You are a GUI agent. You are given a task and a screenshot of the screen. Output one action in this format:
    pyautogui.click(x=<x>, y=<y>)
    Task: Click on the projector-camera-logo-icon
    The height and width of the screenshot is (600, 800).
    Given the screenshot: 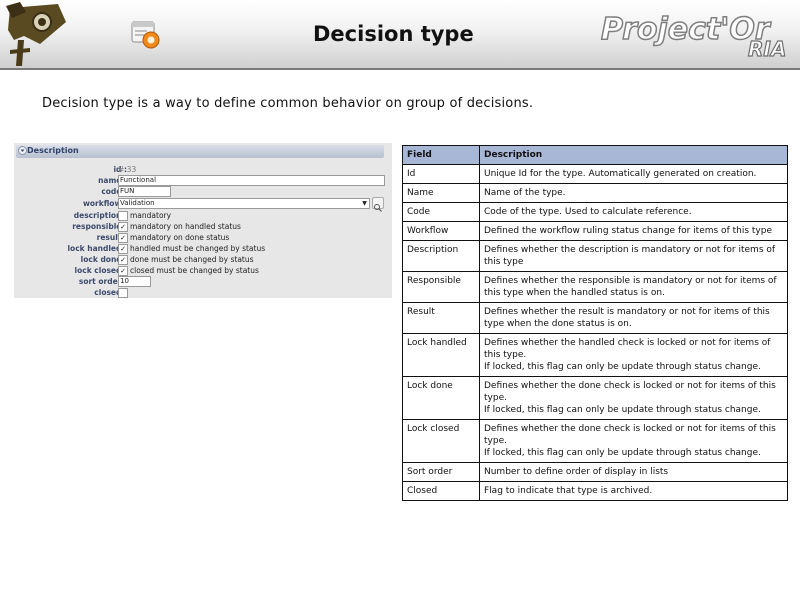 What is the action you would take?
    pyautogui.click(x=36, y=34)
    